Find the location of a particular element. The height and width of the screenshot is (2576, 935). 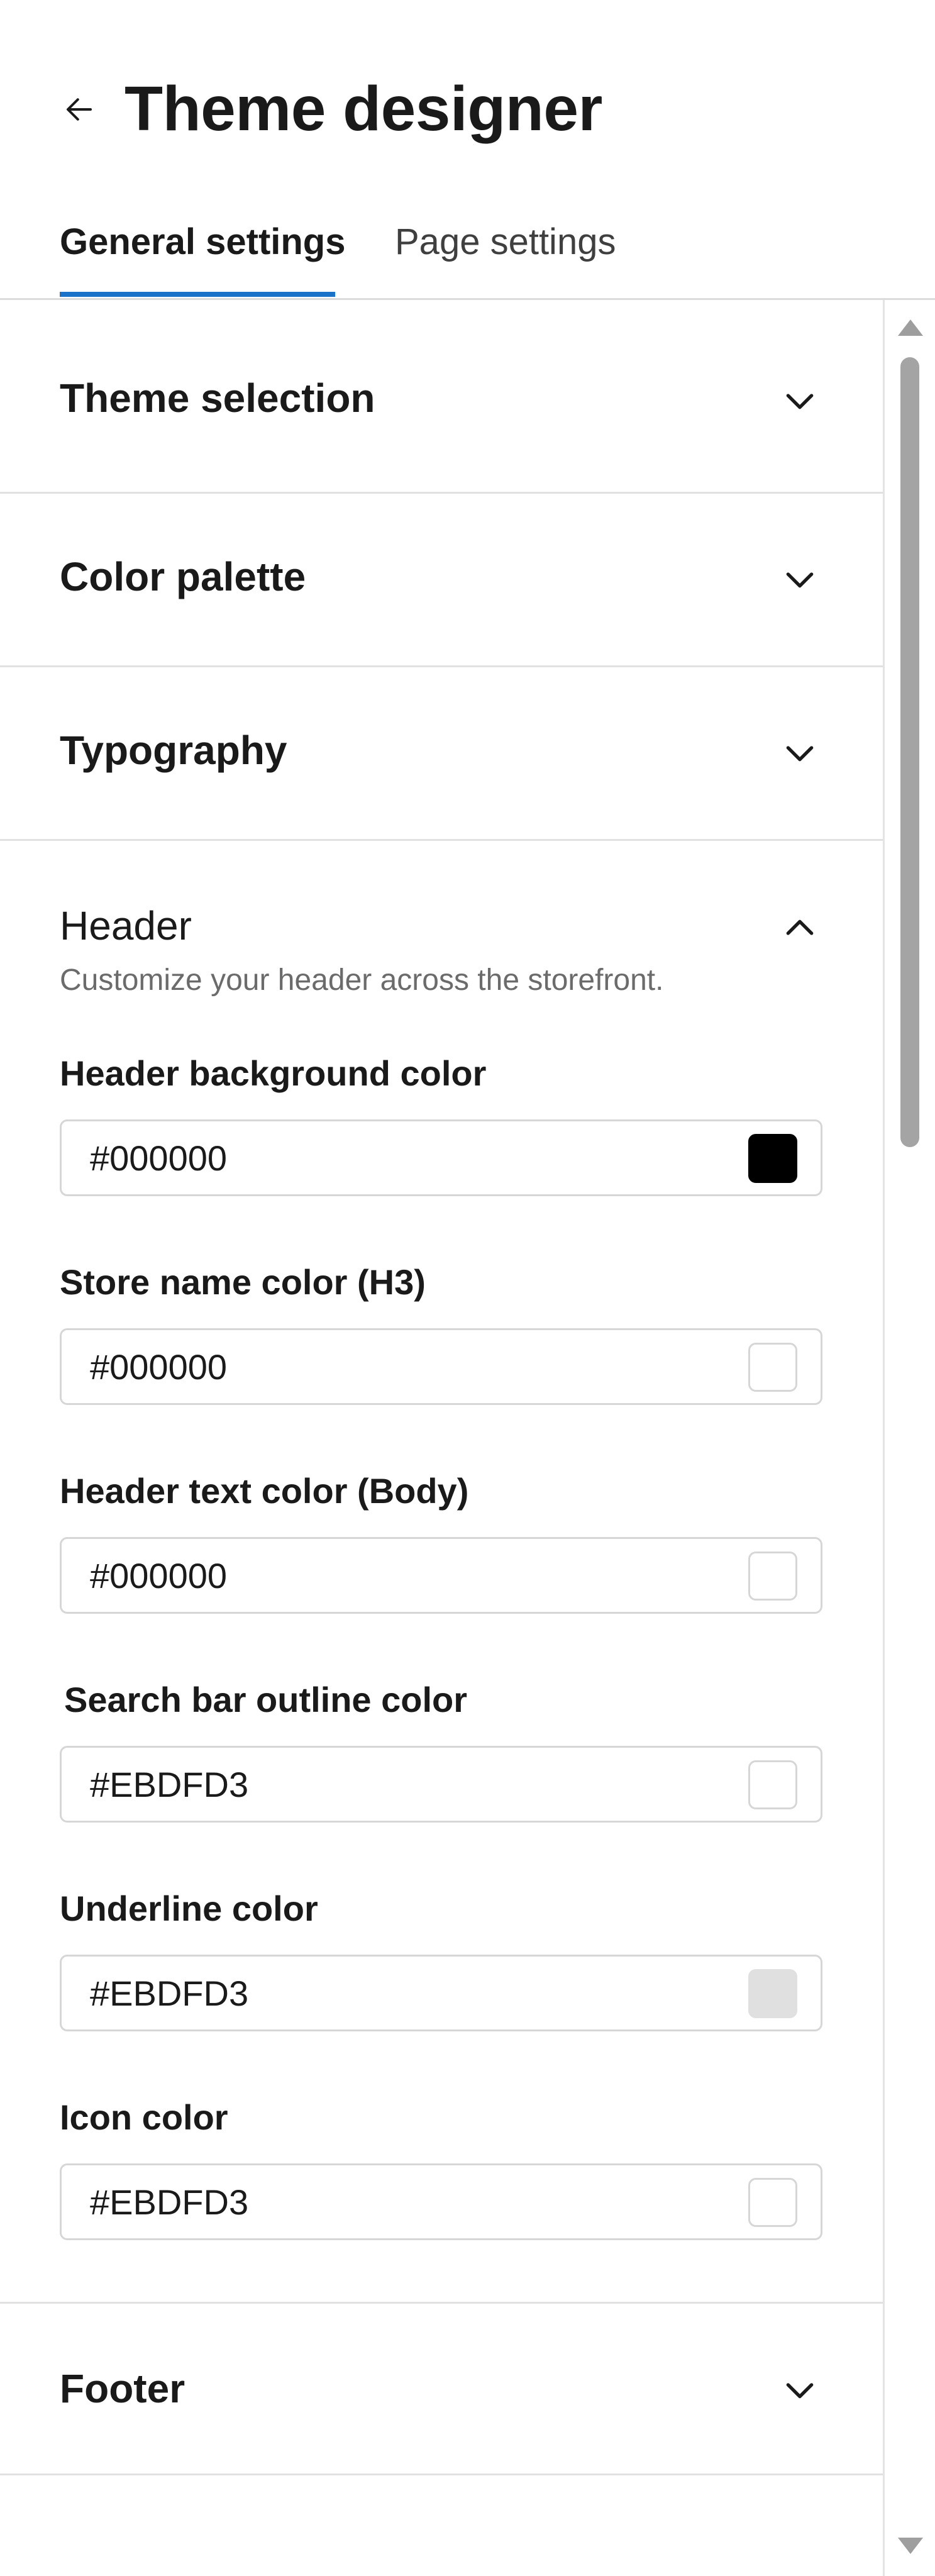

header-background-color-input: #000000 is located at coordinates (441, 1157).